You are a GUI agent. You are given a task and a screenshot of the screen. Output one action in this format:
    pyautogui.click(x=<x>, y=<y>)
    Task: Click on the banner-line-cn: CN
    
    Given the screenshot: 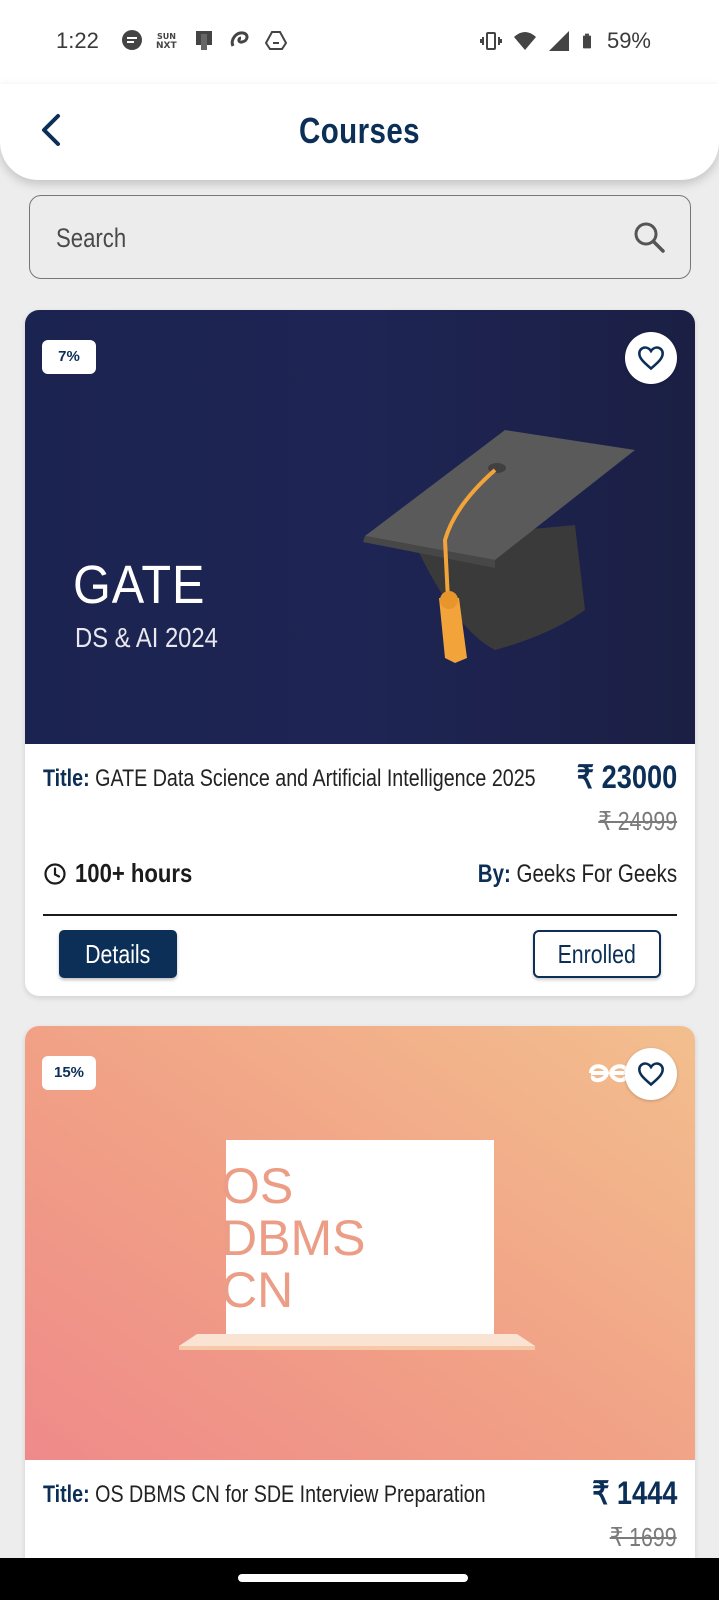 What is the action you would take?
    pyautogui.click(x=257, y=1290)
    